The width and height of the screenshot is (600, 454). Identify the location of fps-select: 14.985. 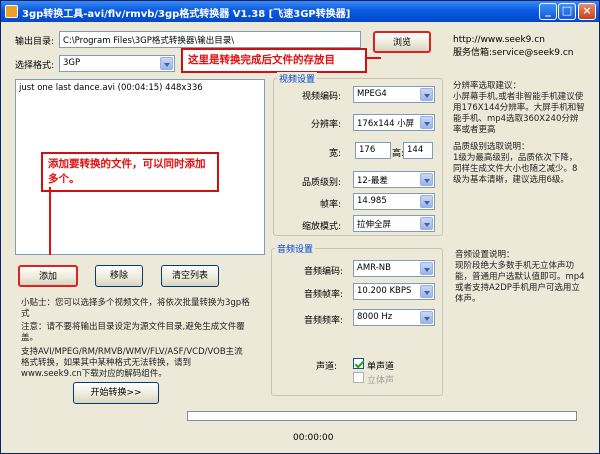
(394, 201).